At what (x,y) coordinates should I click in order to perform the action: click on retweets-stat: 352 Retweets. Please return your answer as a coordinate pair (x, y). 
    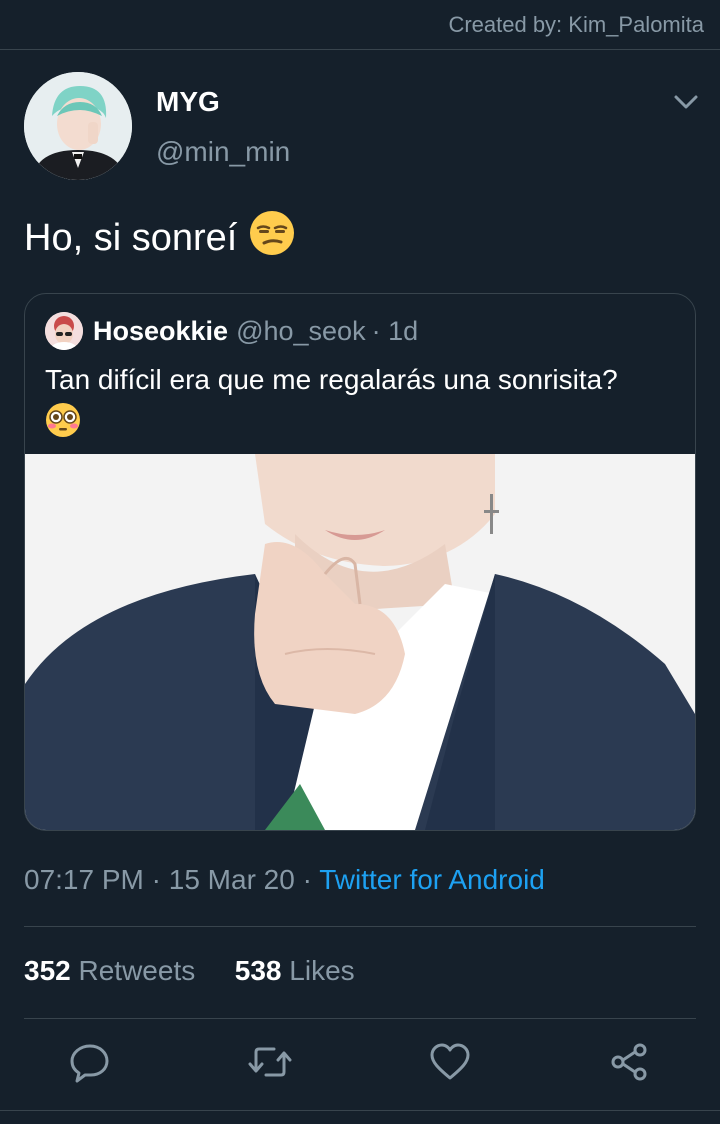
    Looking at the image, I should click on (113, 970).